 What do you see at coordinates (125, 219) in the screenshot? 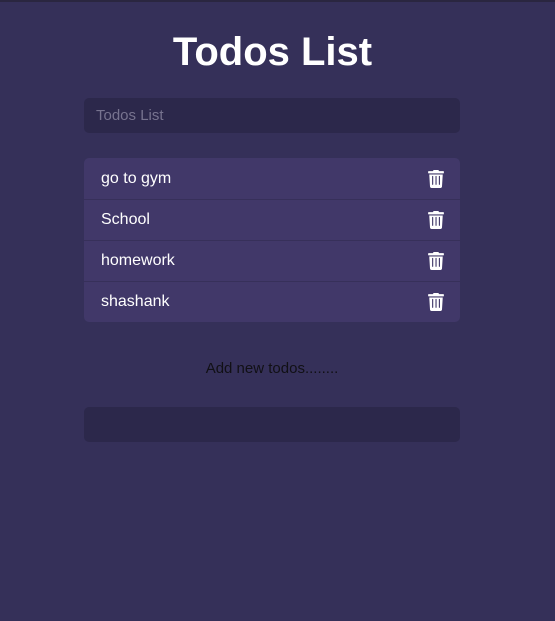
I see `todo-text: School` at bounding box center [125, 219].